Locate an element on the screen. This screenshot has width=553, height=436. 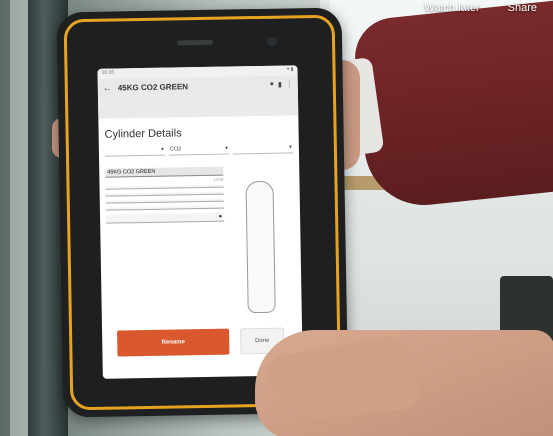
circumference-field is located at coordinates (164, 201).